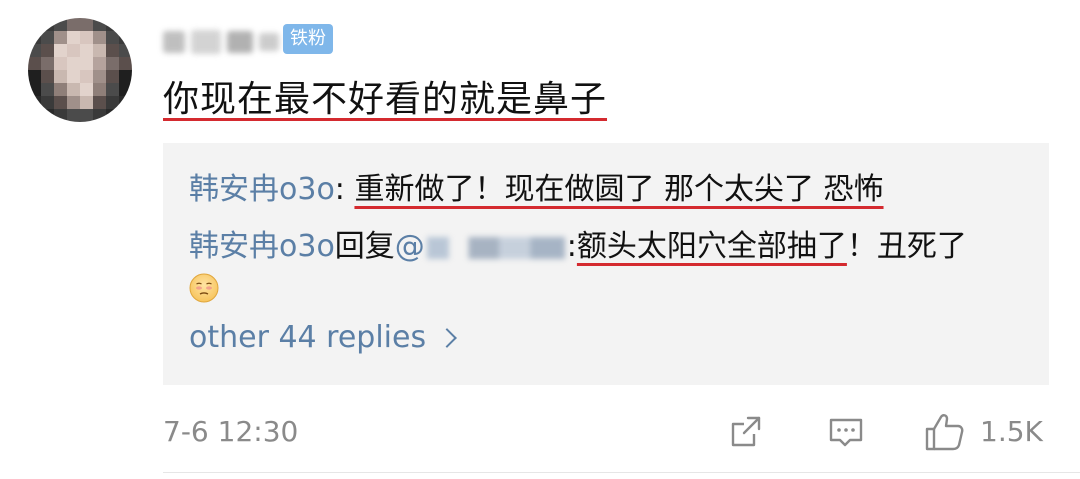  I want to click on reply-item: 韩安冉o3o: 重新做了！现在做圆了 那个太尖了 恐怖, so click(536, 190).